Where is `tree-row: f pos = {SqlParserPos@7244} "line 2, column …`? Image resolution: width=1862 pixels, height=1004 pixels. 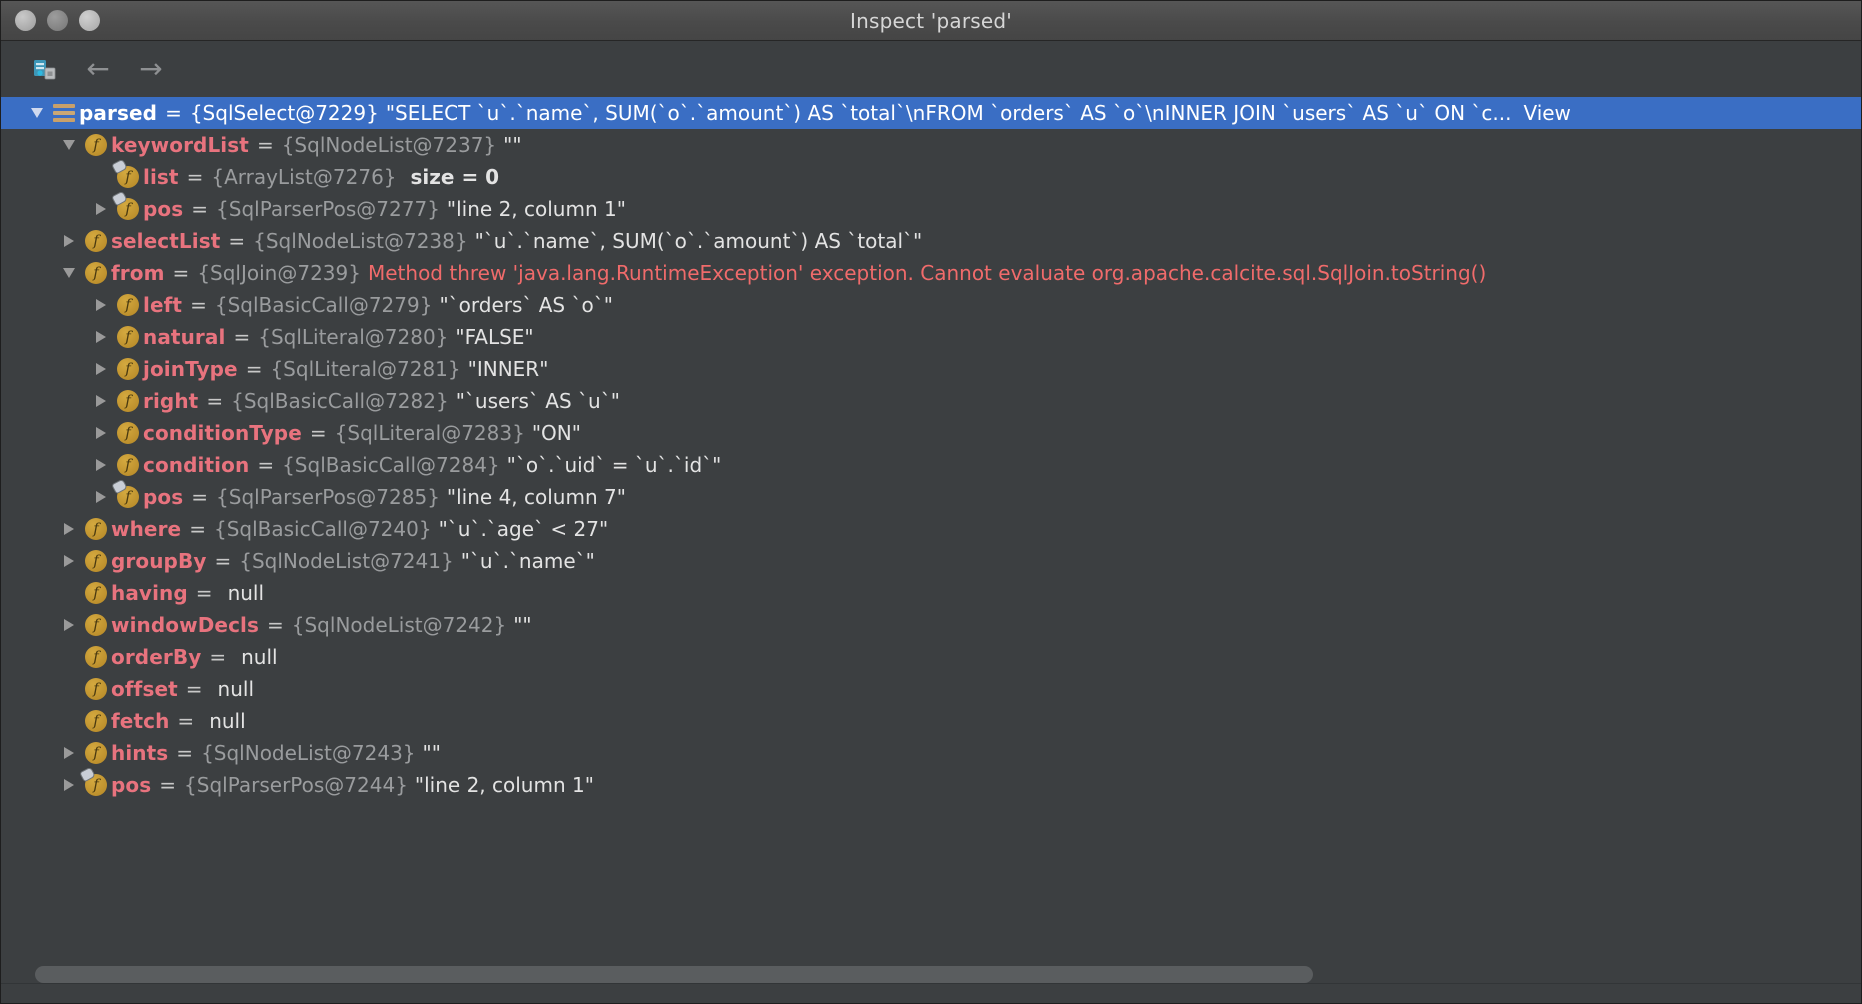
tree-row: f pos = {SqlParserPos@7244} "line 2, column … is located at coordinates (931, 785).